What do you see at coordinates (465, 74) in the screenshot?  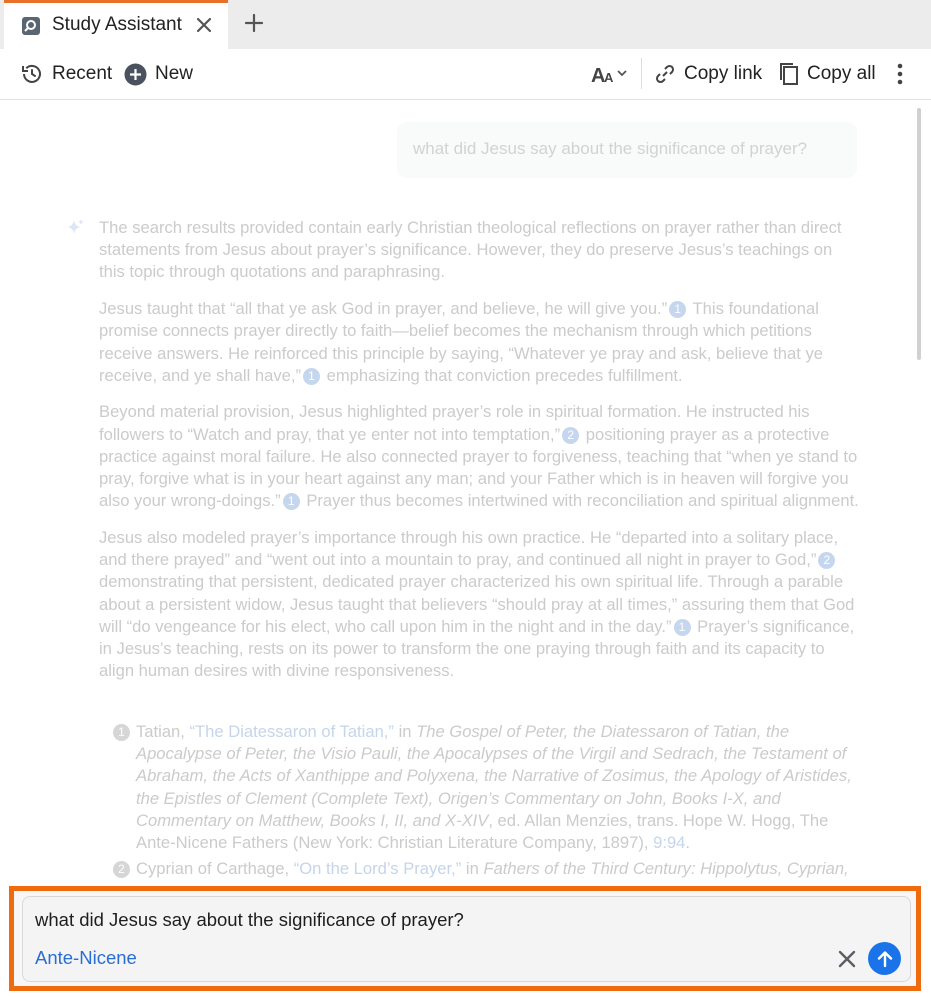 I see `toolbar: Recent New AA Copy link Copy all` at bounding box center [465, 74].